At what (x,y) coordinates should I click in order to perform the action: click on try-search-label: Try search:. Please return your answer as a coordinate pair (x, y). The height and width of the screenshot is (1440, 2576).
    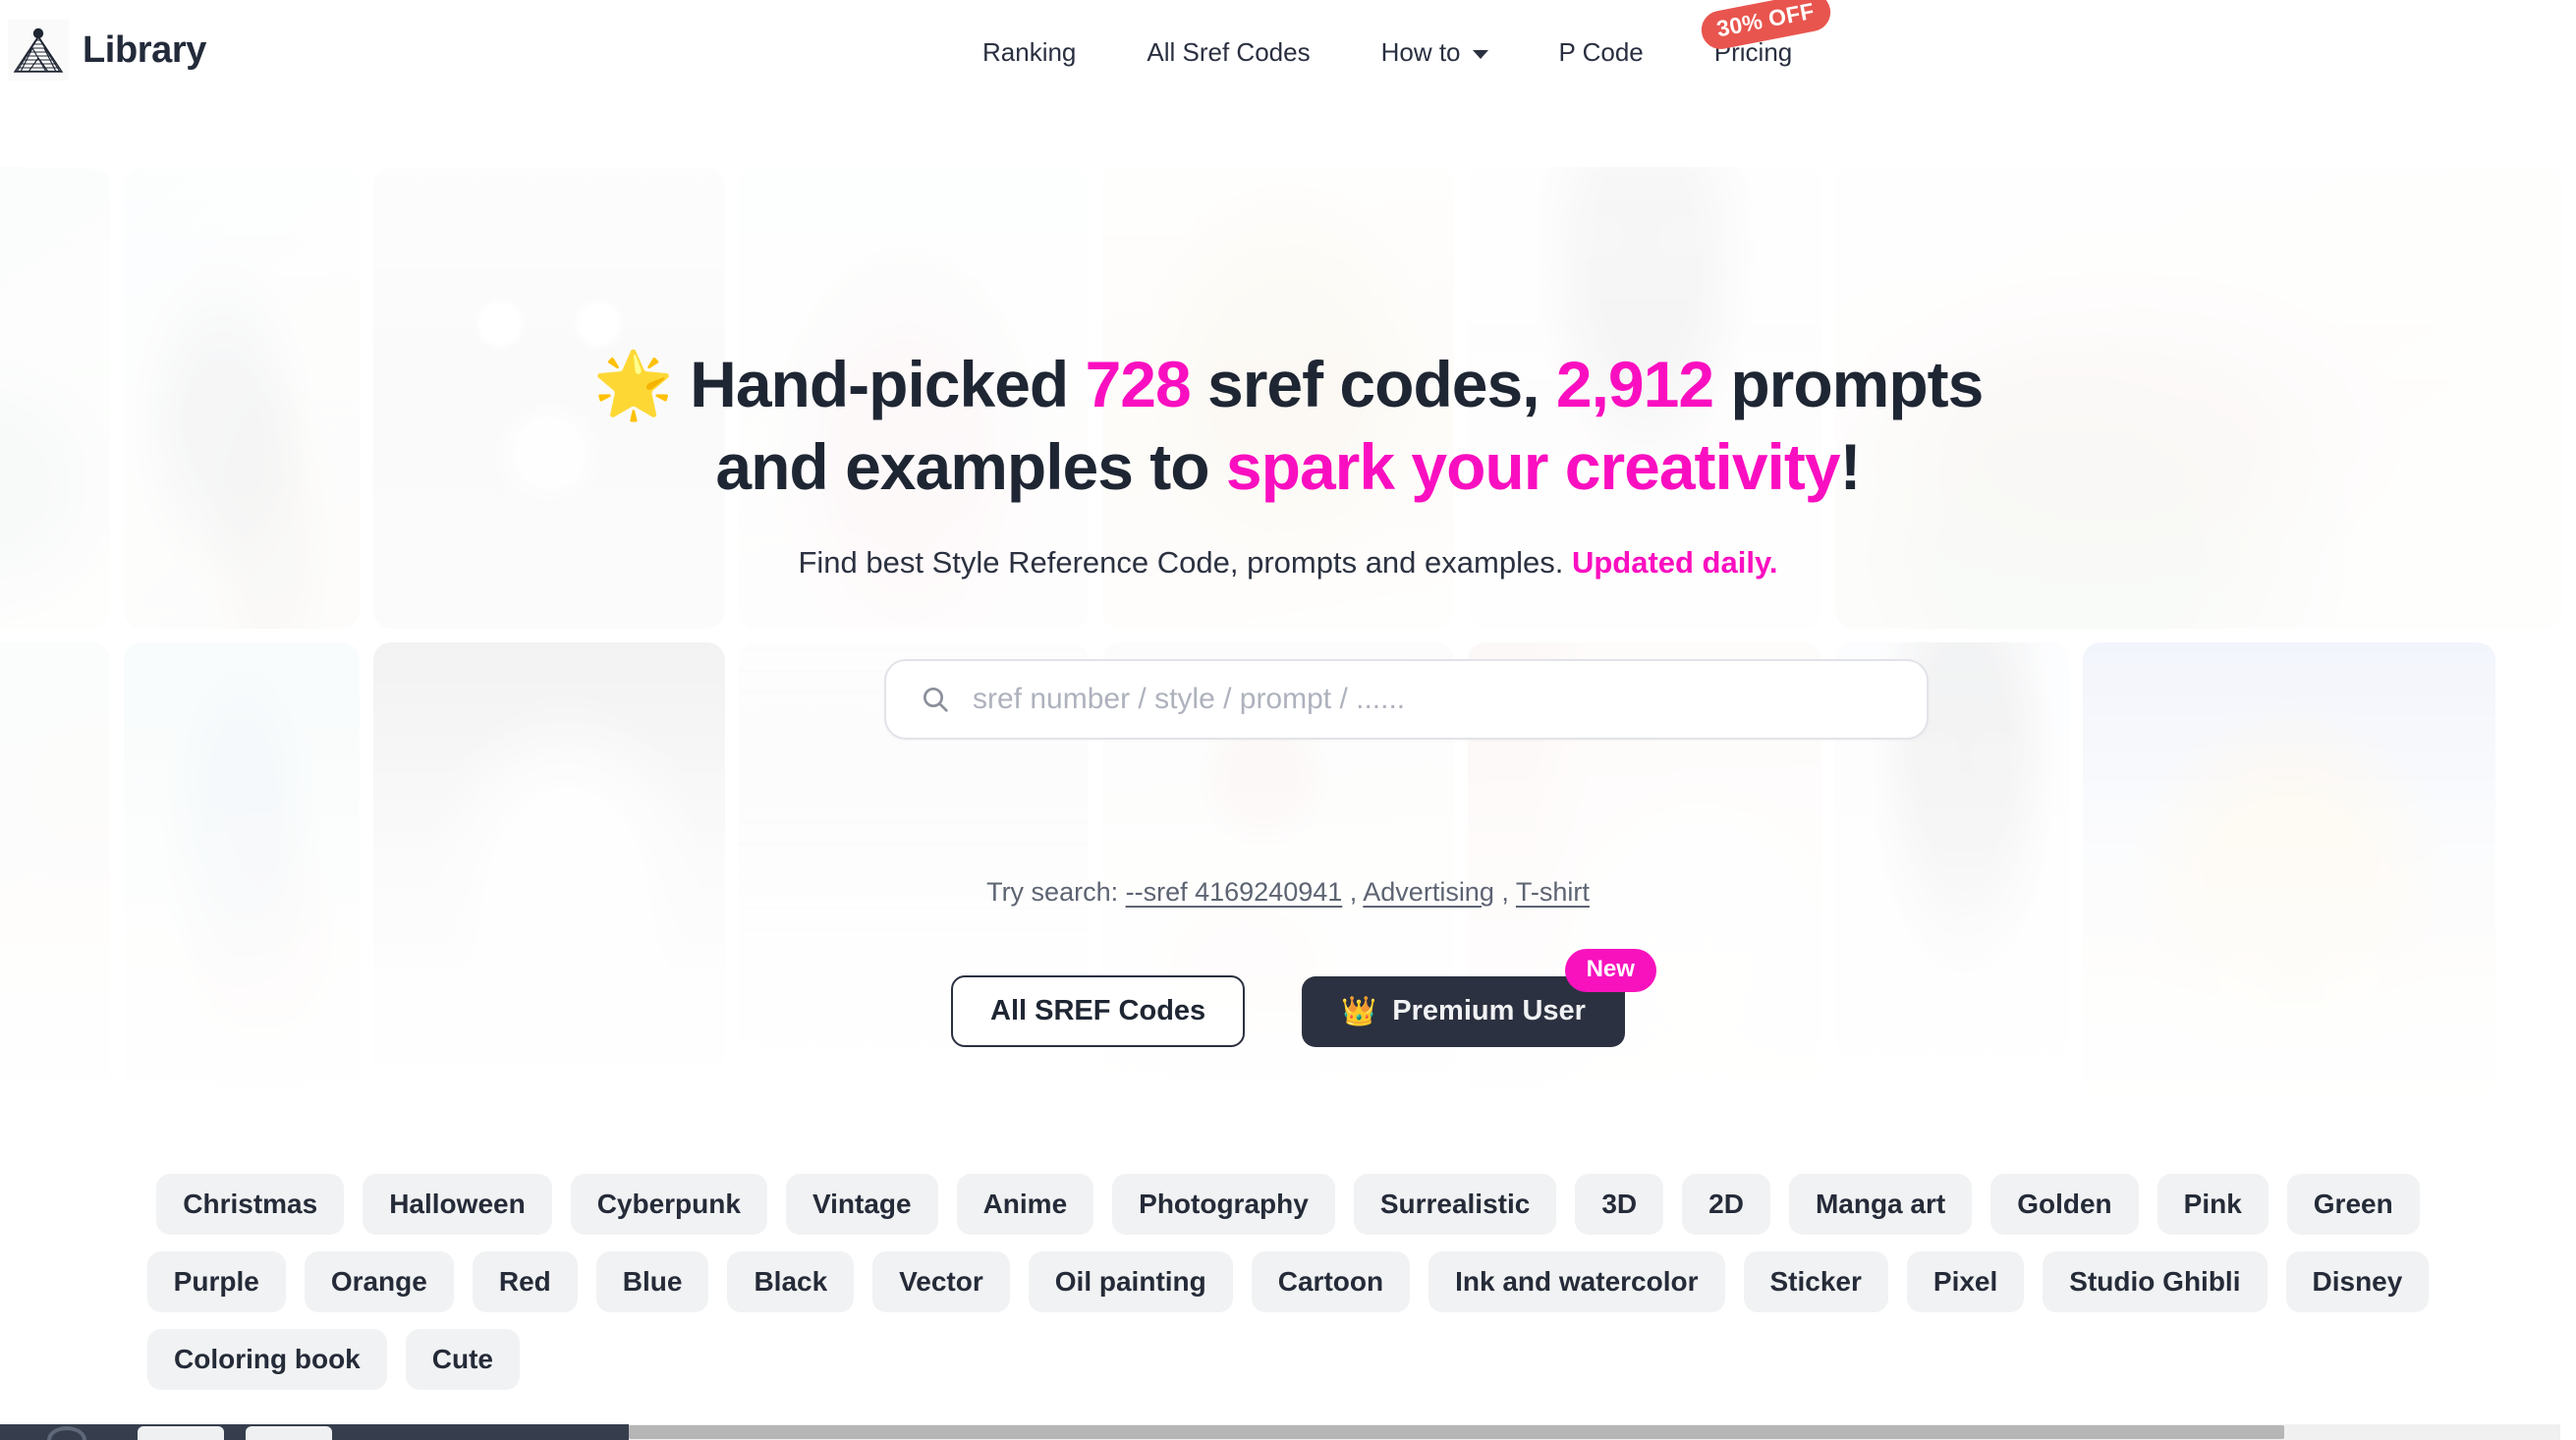
    Looking at the image, I should click on (1056, 892).